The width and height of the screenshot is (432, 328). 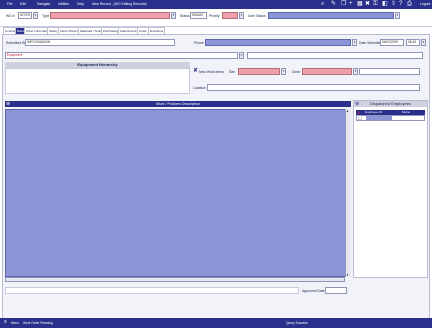 What do you see at coordinates (195, 70) in the screenshot?
I see `new-work-items-icon: ✘` at bounding box center [195, 70].